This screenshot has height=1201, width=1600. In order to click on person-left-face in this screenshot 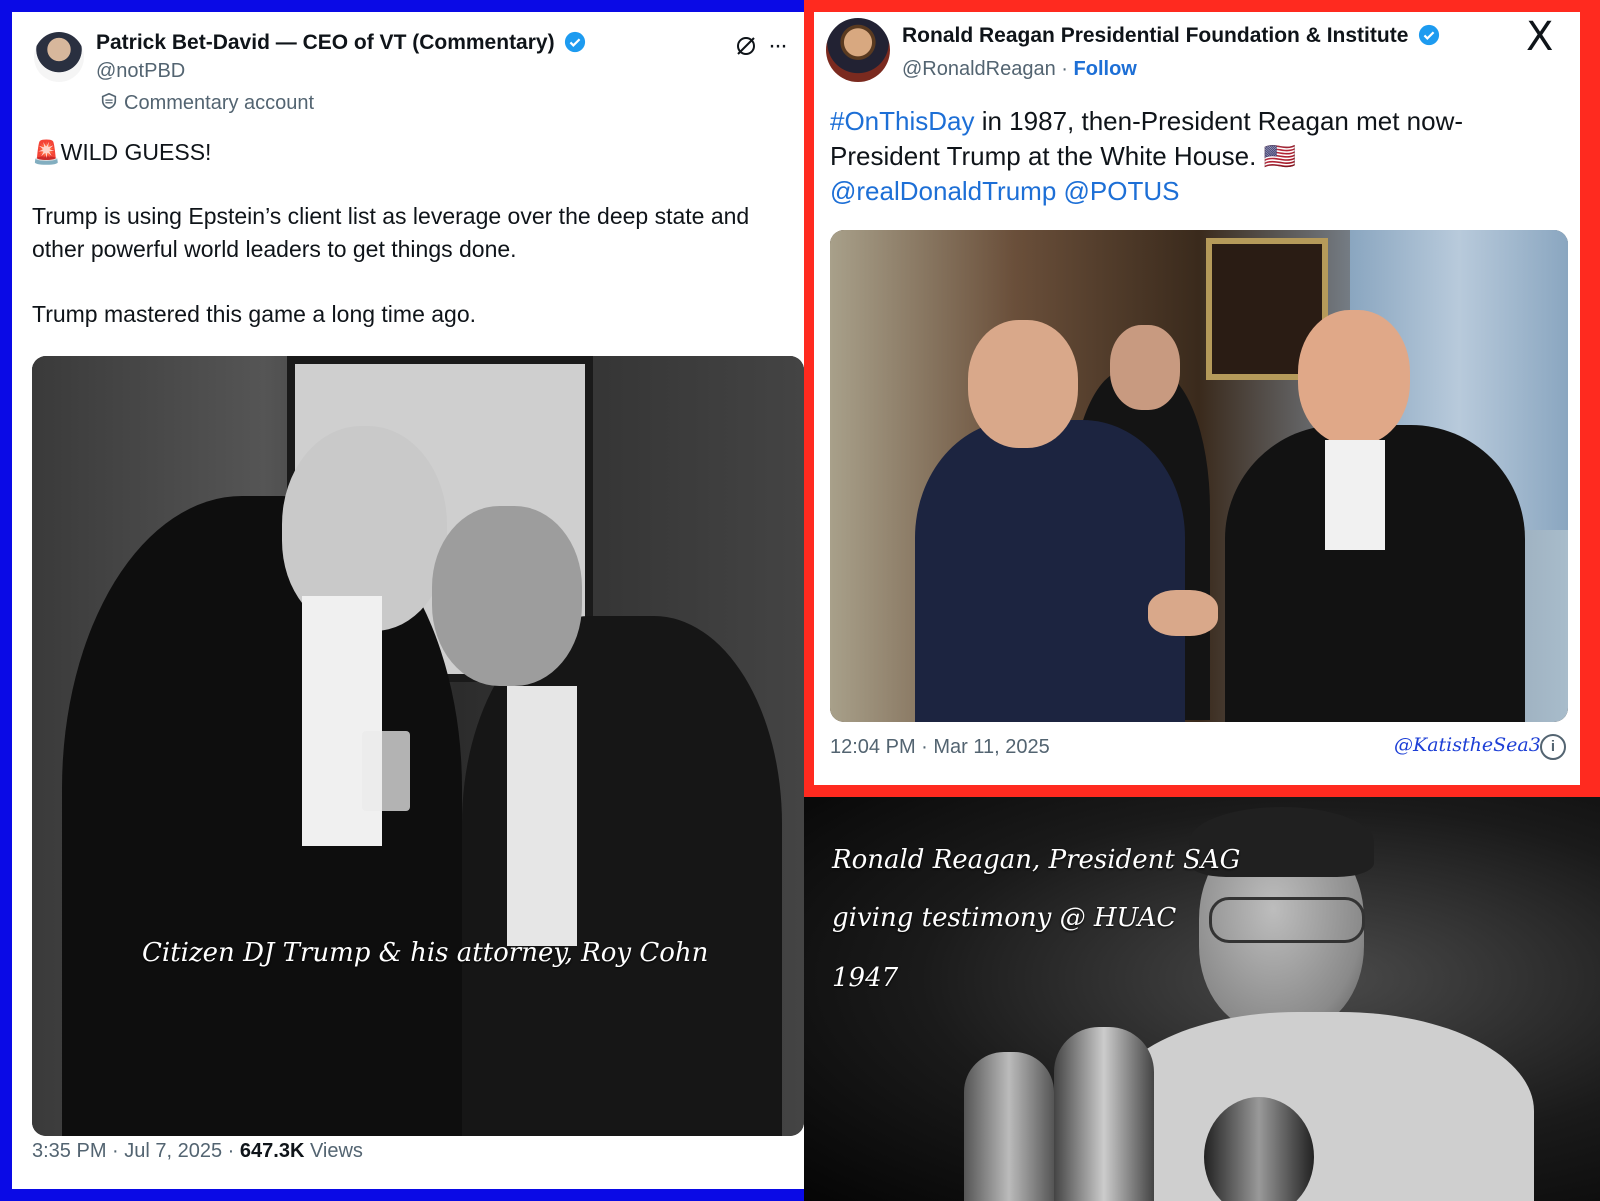, I will do `click(1023, 384)`.